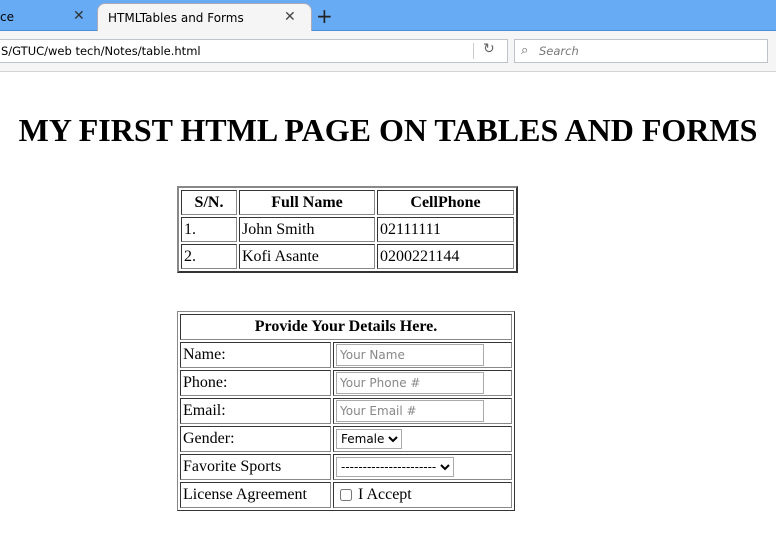 The height and width of the screenshot is (542, 776). I want to click on column-header-sn: S/N., so click(209, 202).